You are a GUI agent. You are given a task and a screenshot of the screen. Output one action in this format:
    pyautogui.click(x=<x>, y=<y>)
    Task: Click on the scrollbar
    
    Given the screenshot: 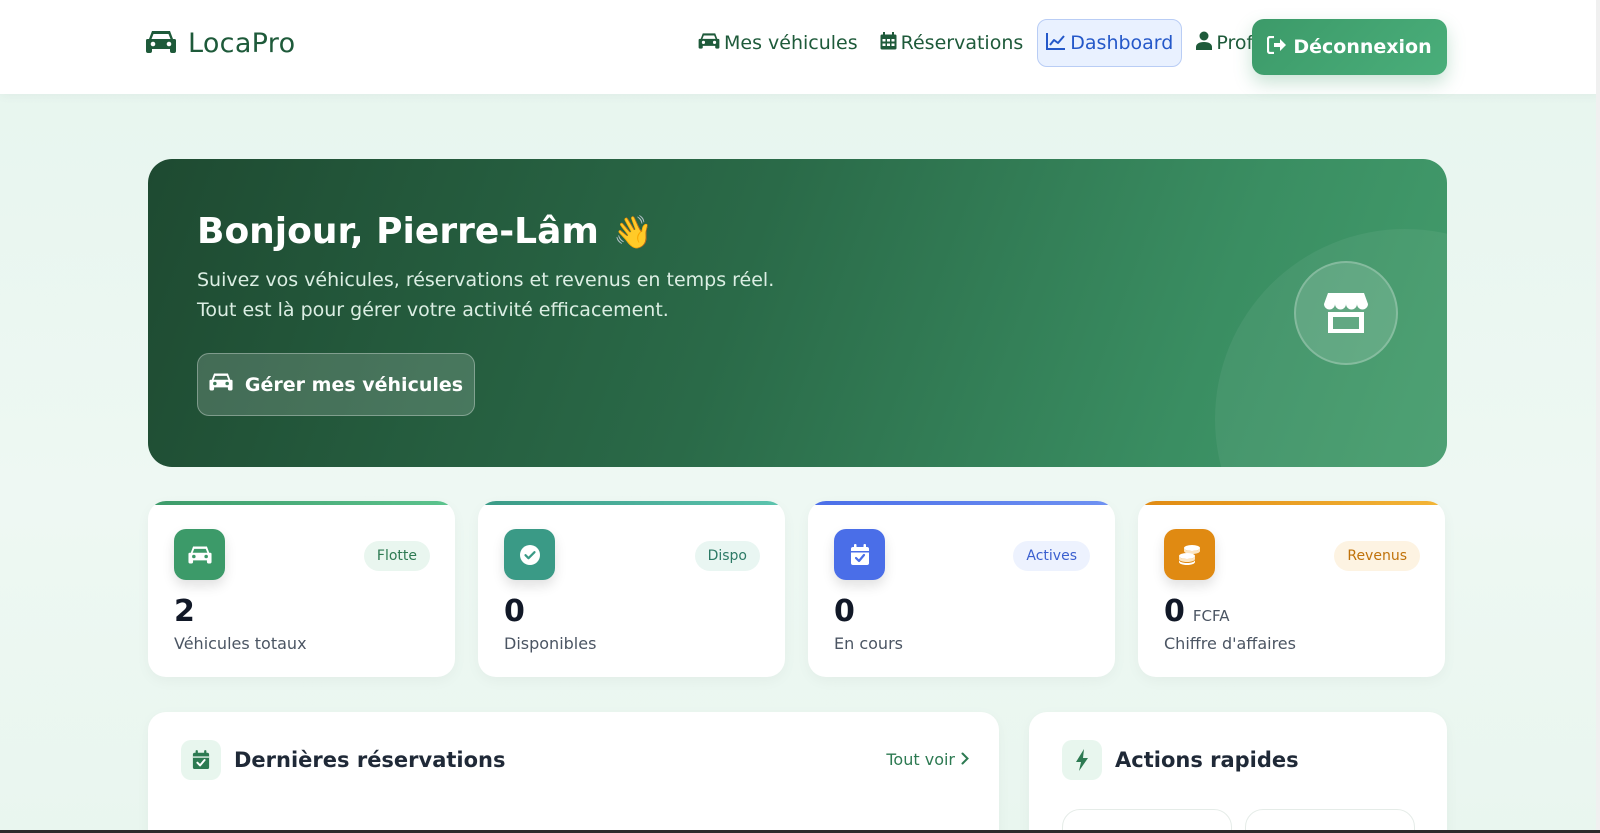 What is the action you would take?
    pyautogui.click(x=1598, y=416)
    